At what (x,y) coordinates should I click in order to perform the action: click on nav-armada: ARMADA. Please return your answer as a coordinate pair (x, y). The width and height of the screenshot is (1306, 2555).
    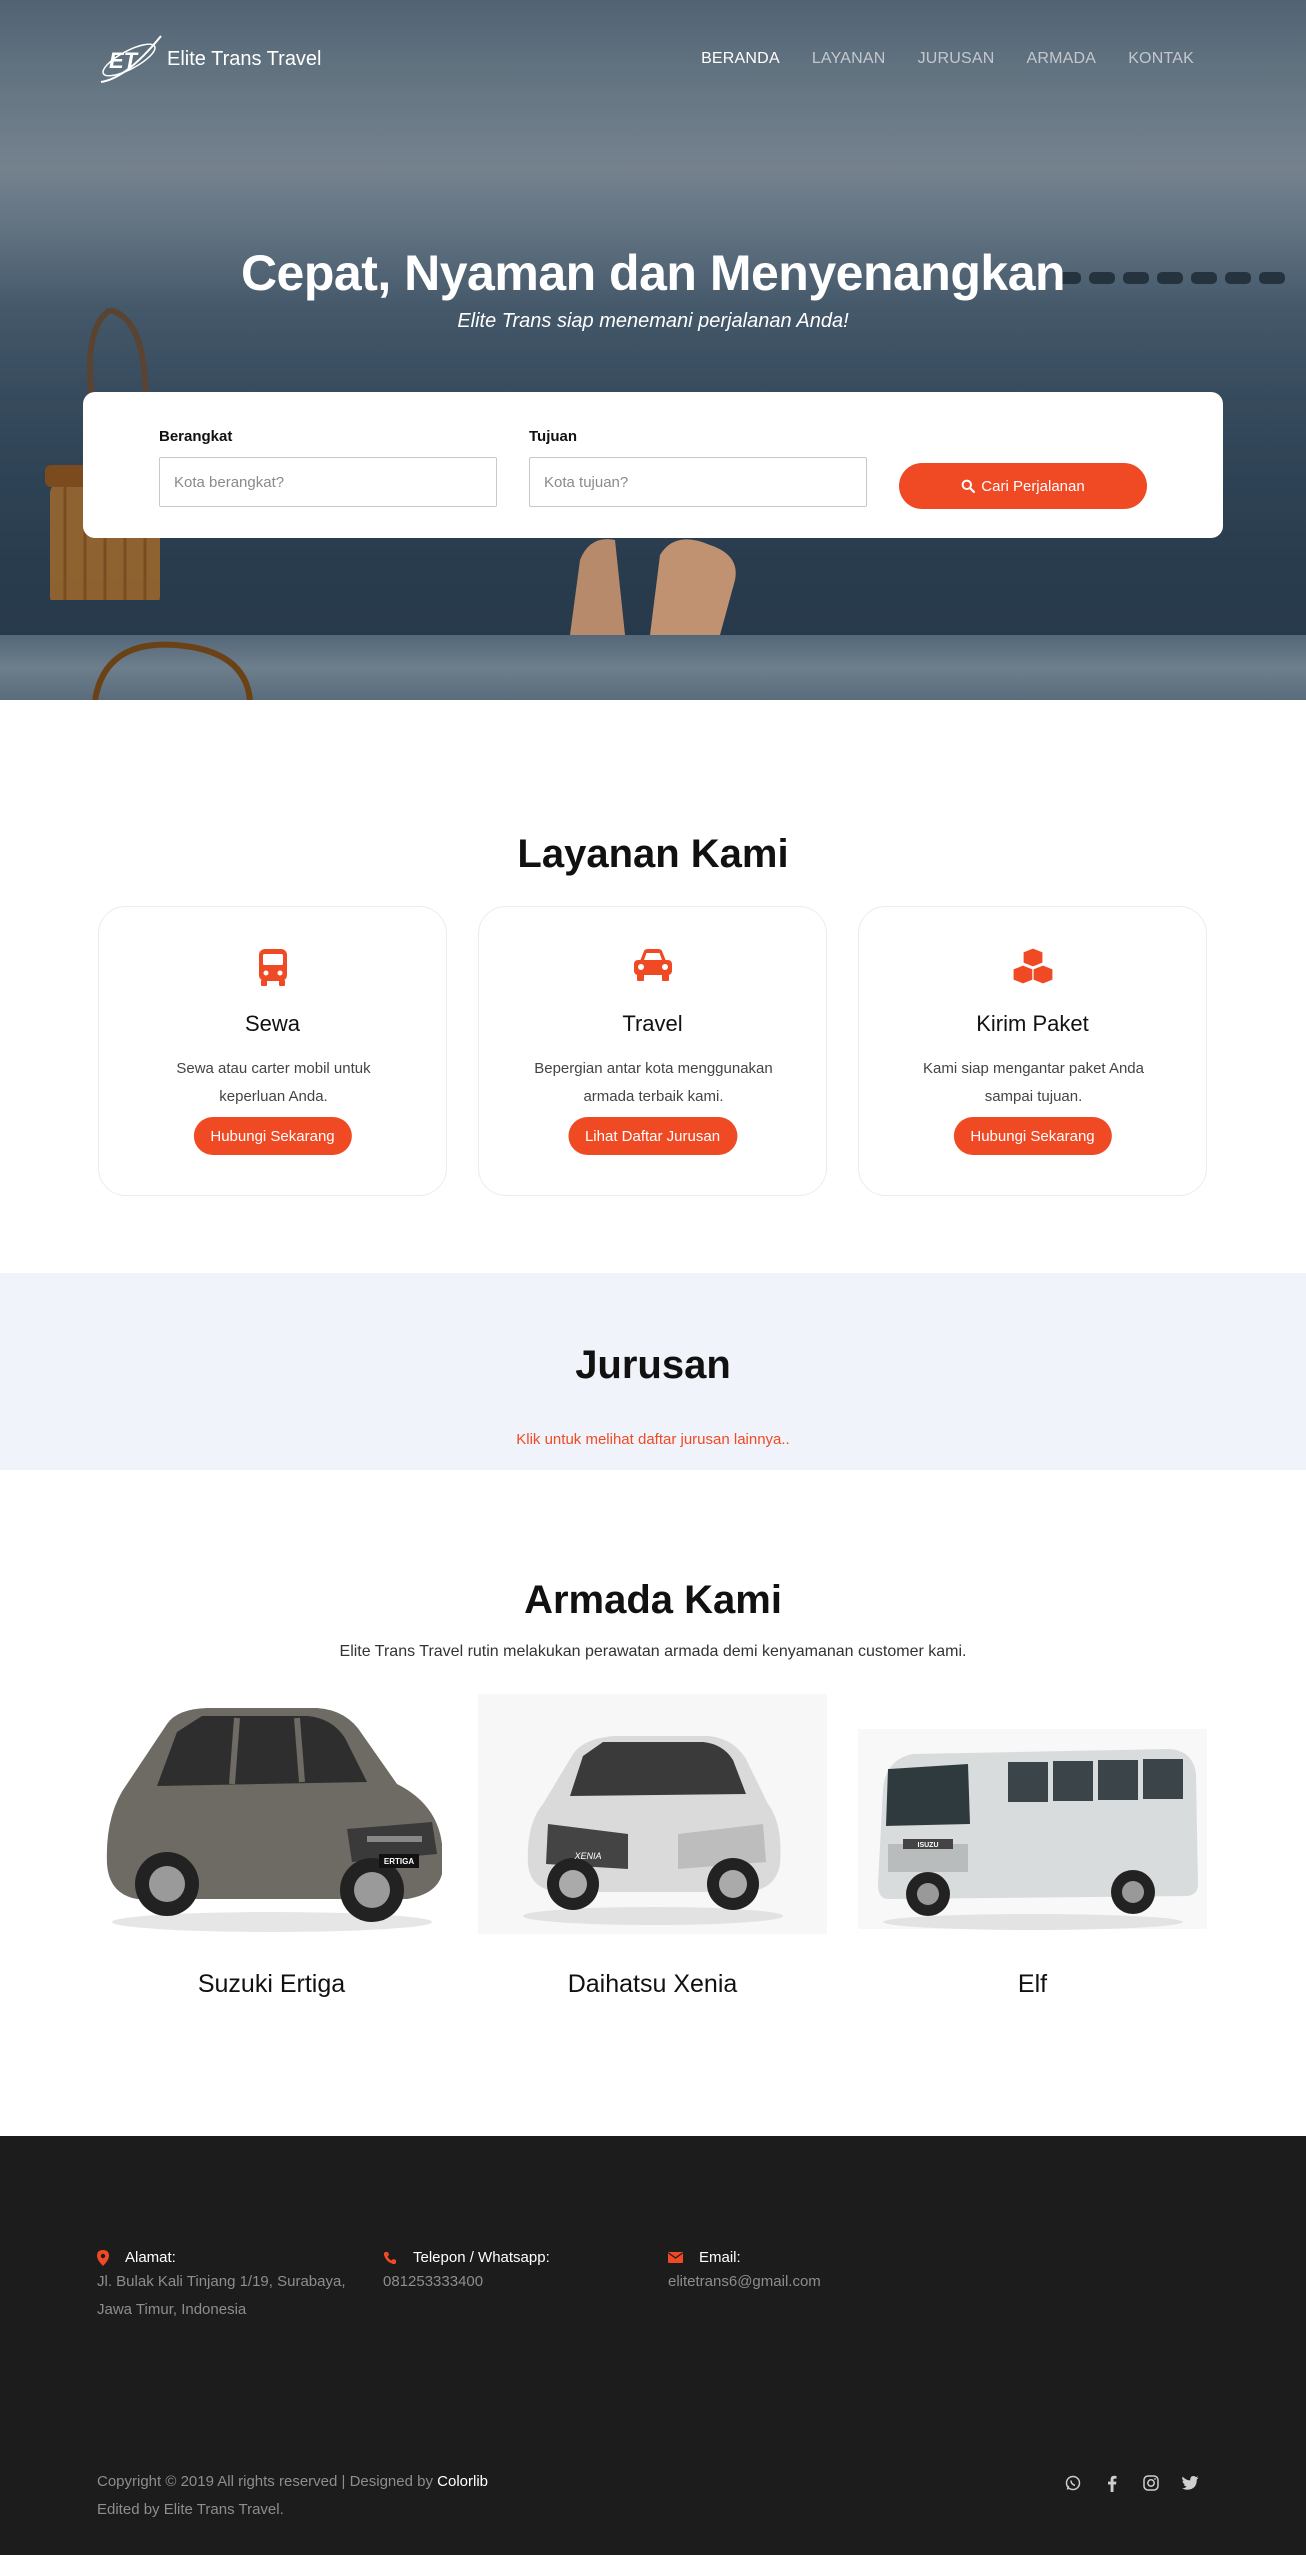
    Looking at the image, I should click on (1062, 59).